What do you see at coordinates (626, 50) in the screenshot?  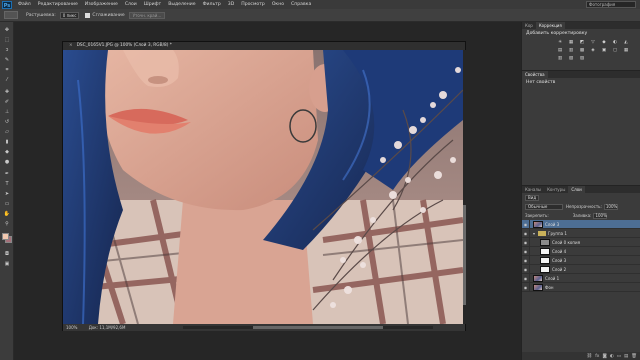 I see `threshold-adjust-icon: ▦` at bounding box center [626, 50].